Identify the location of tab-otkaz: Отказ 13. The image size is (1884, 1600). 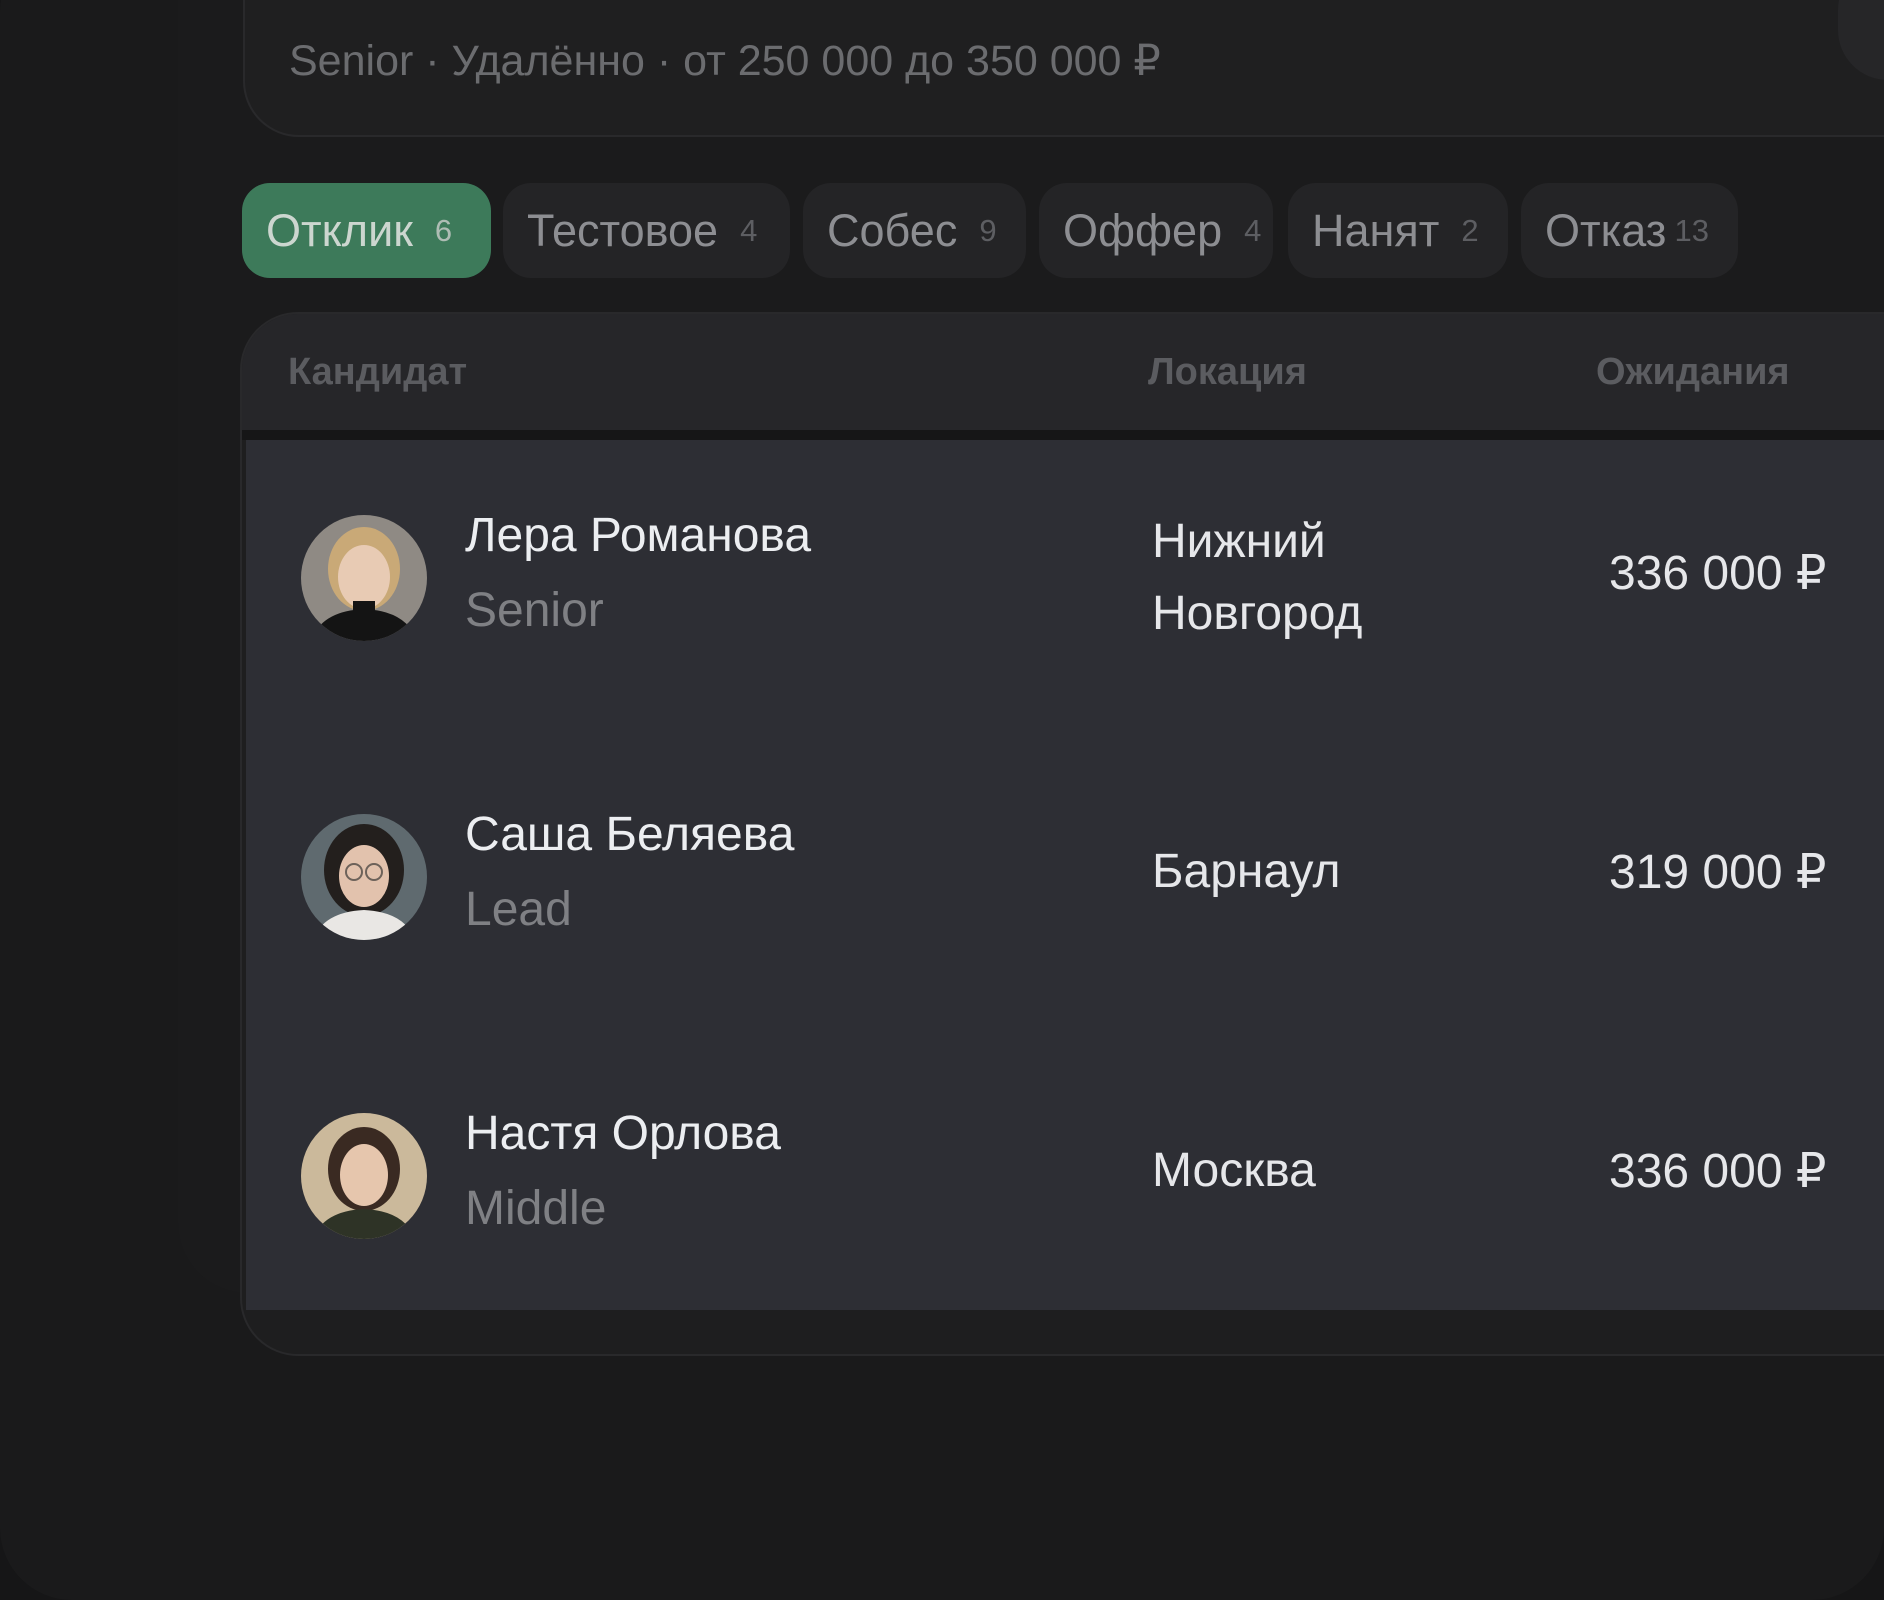
(1629, 230).